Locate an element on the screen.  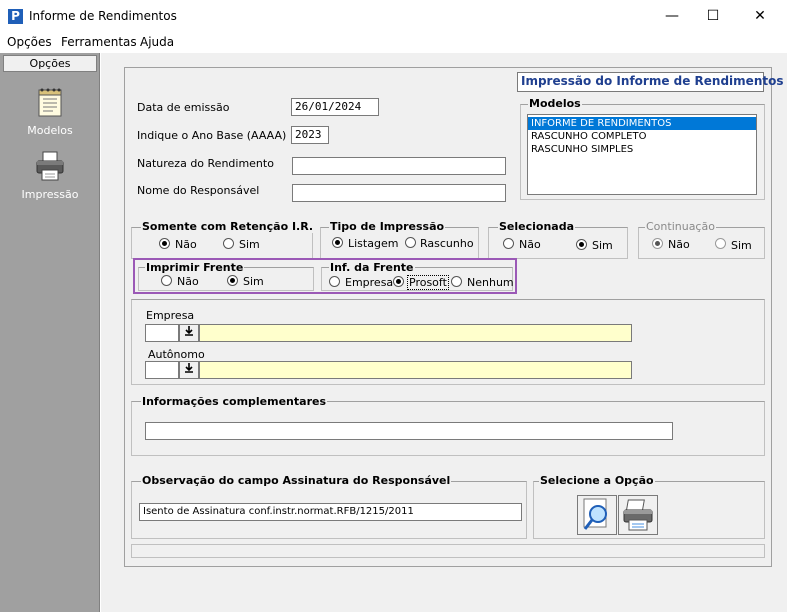
nenhum-radio is located at coordinates (456, 281).